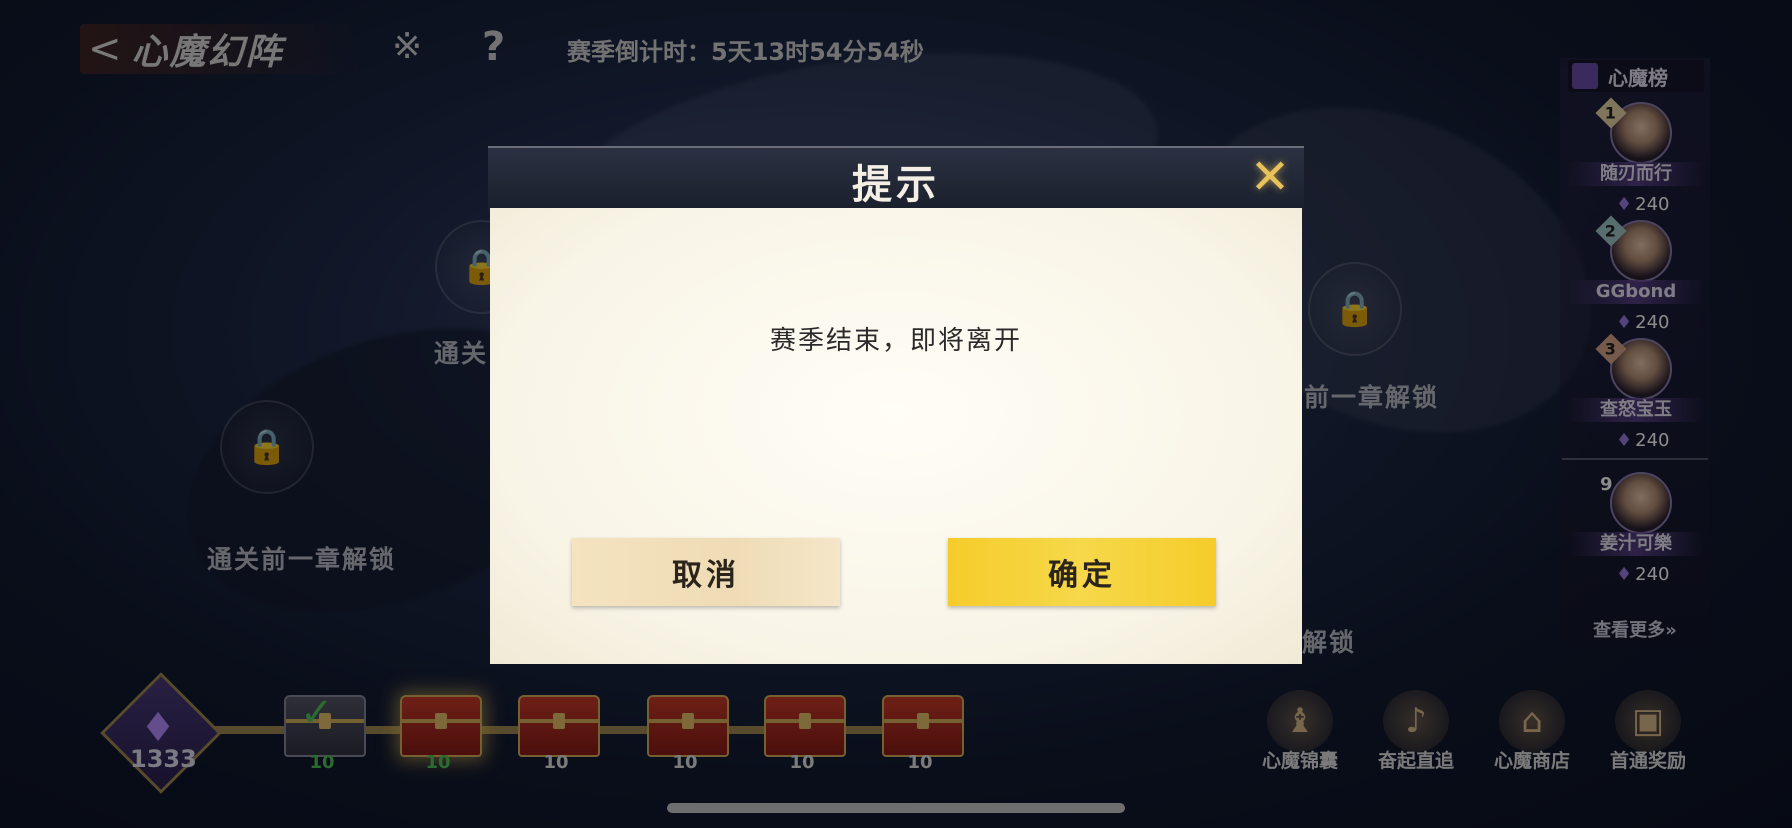 This screenshot has width=1792, height=828. Describe the element at coordinates (706, 572) in the screenshot. I see `cancel-button: 取消` at that location.